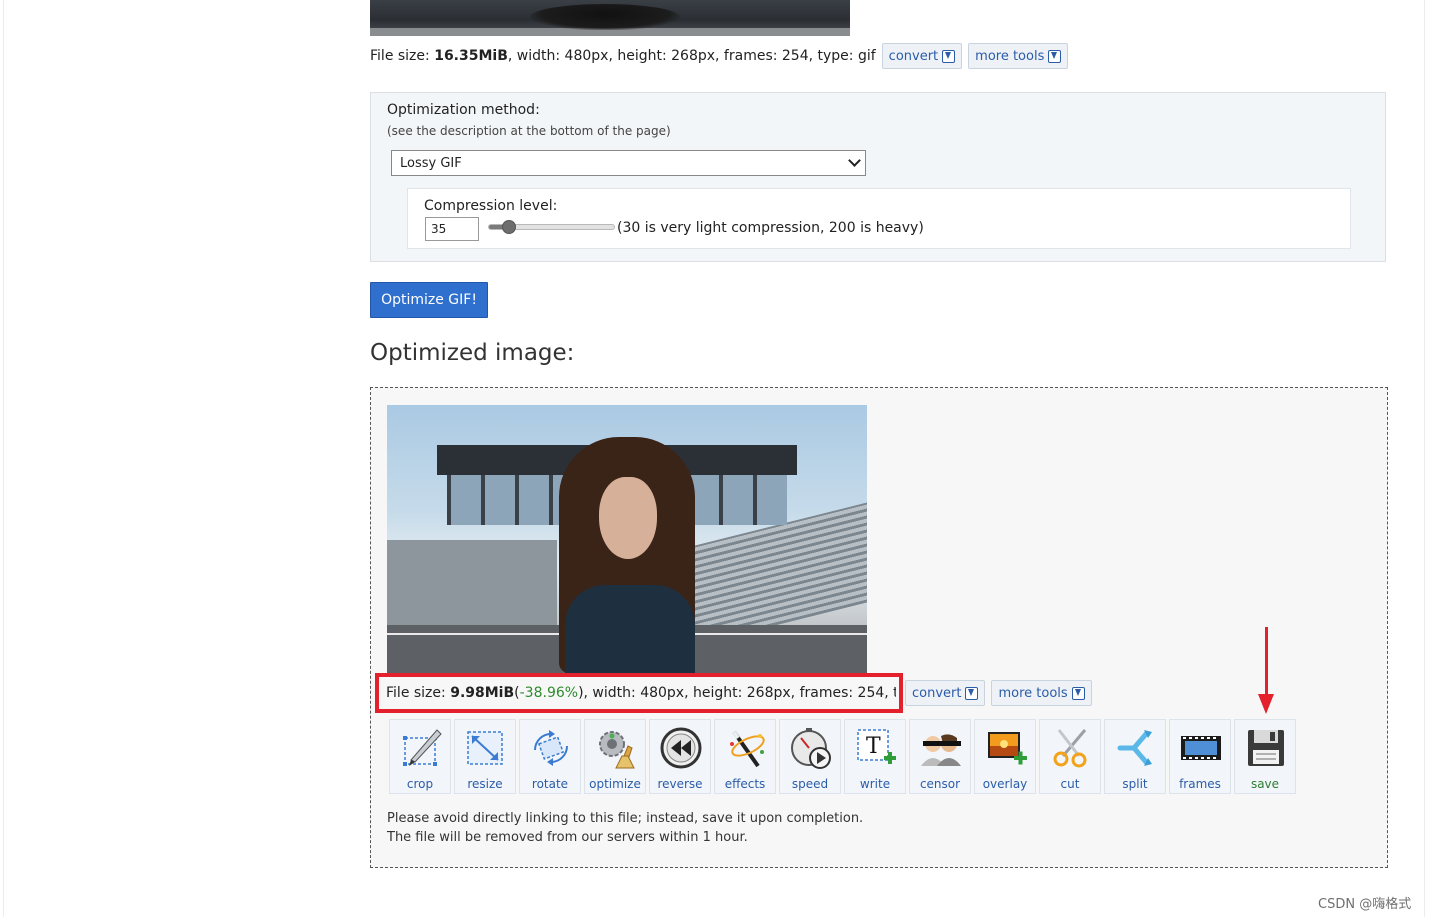  What do you see at coordinates (937, 693) in the screenshot?
I see `result-convert-label: convert` at bounding box center [937, 693].